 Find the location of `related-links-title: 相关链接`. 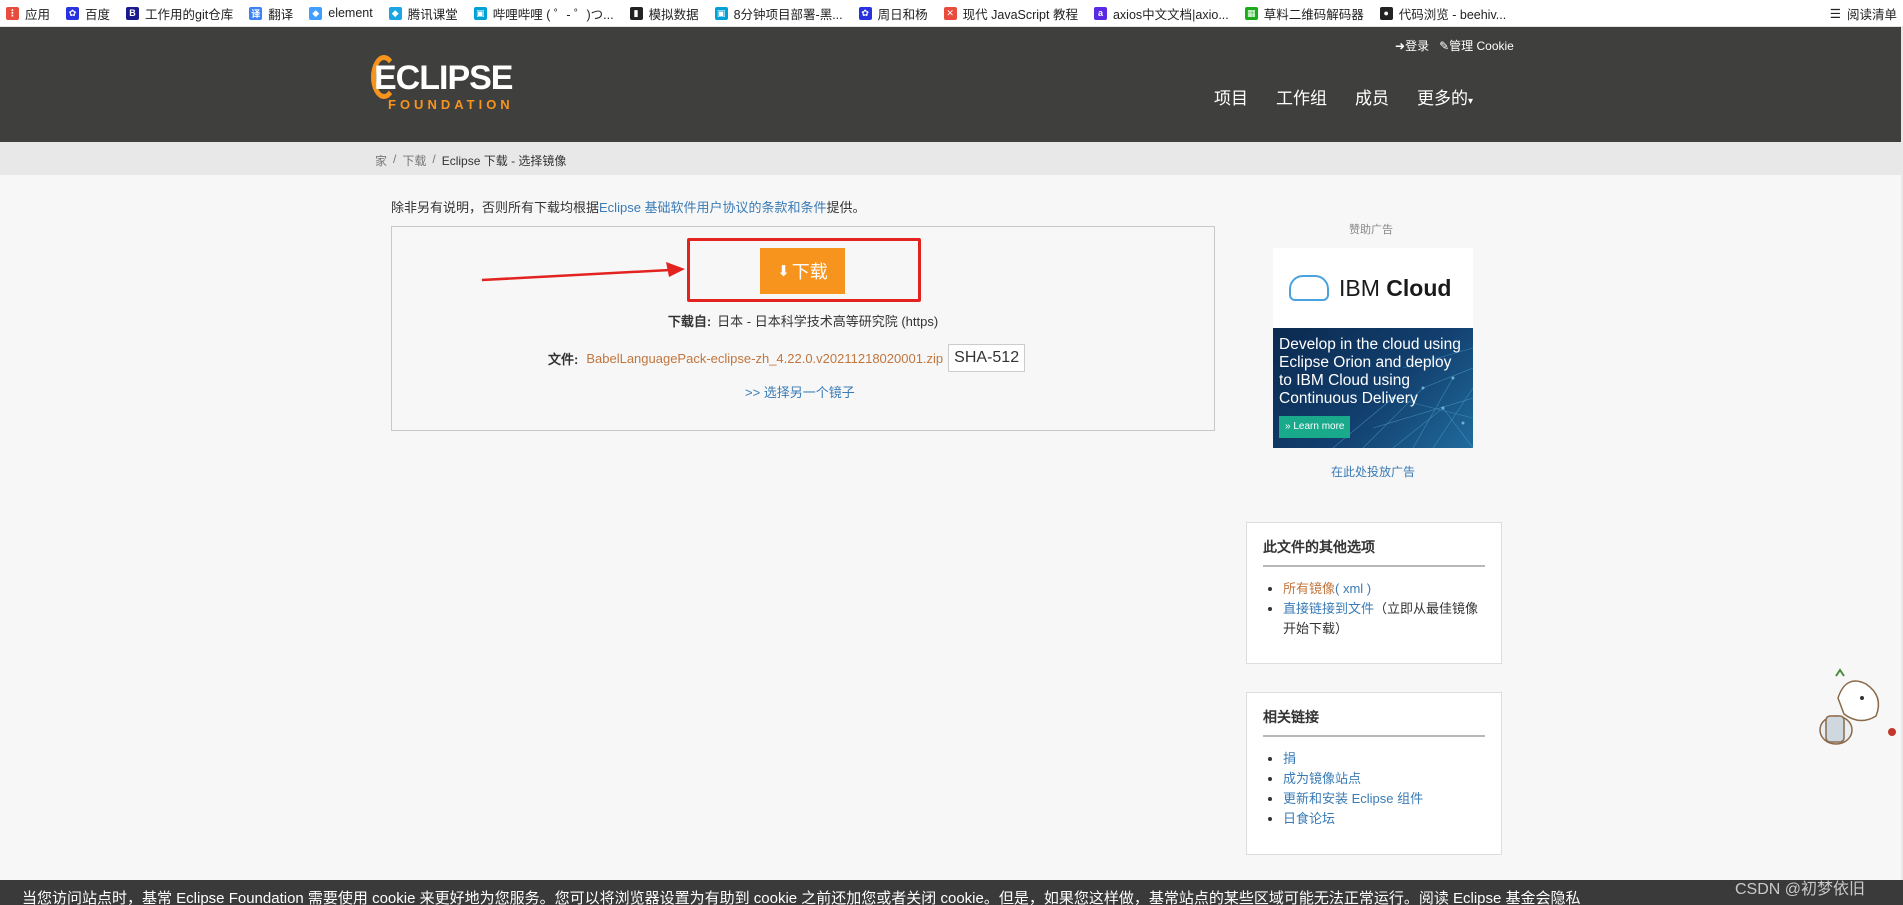

related-links-title: 相关链接 is located at coordinates (1374, 722).